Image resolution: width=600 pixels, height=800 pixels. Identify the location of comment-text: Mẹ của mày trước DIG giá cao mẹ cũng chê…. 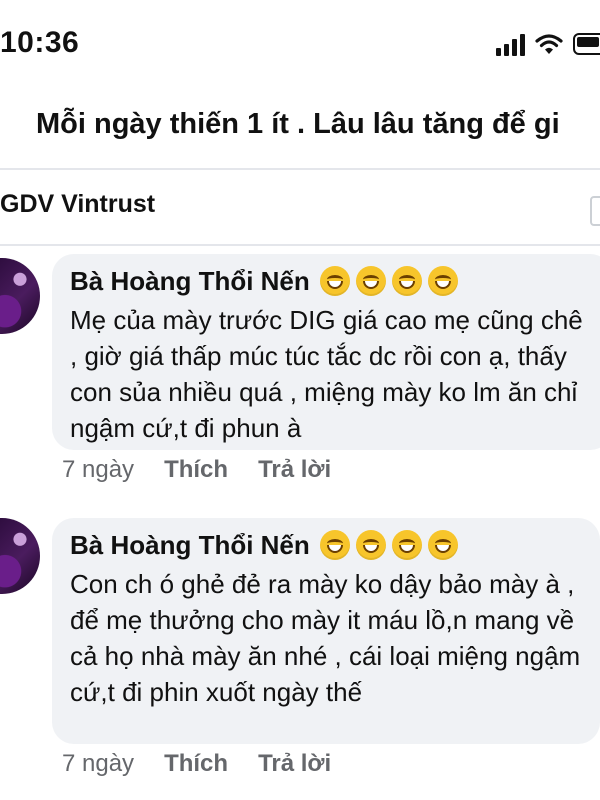
(326, 374).